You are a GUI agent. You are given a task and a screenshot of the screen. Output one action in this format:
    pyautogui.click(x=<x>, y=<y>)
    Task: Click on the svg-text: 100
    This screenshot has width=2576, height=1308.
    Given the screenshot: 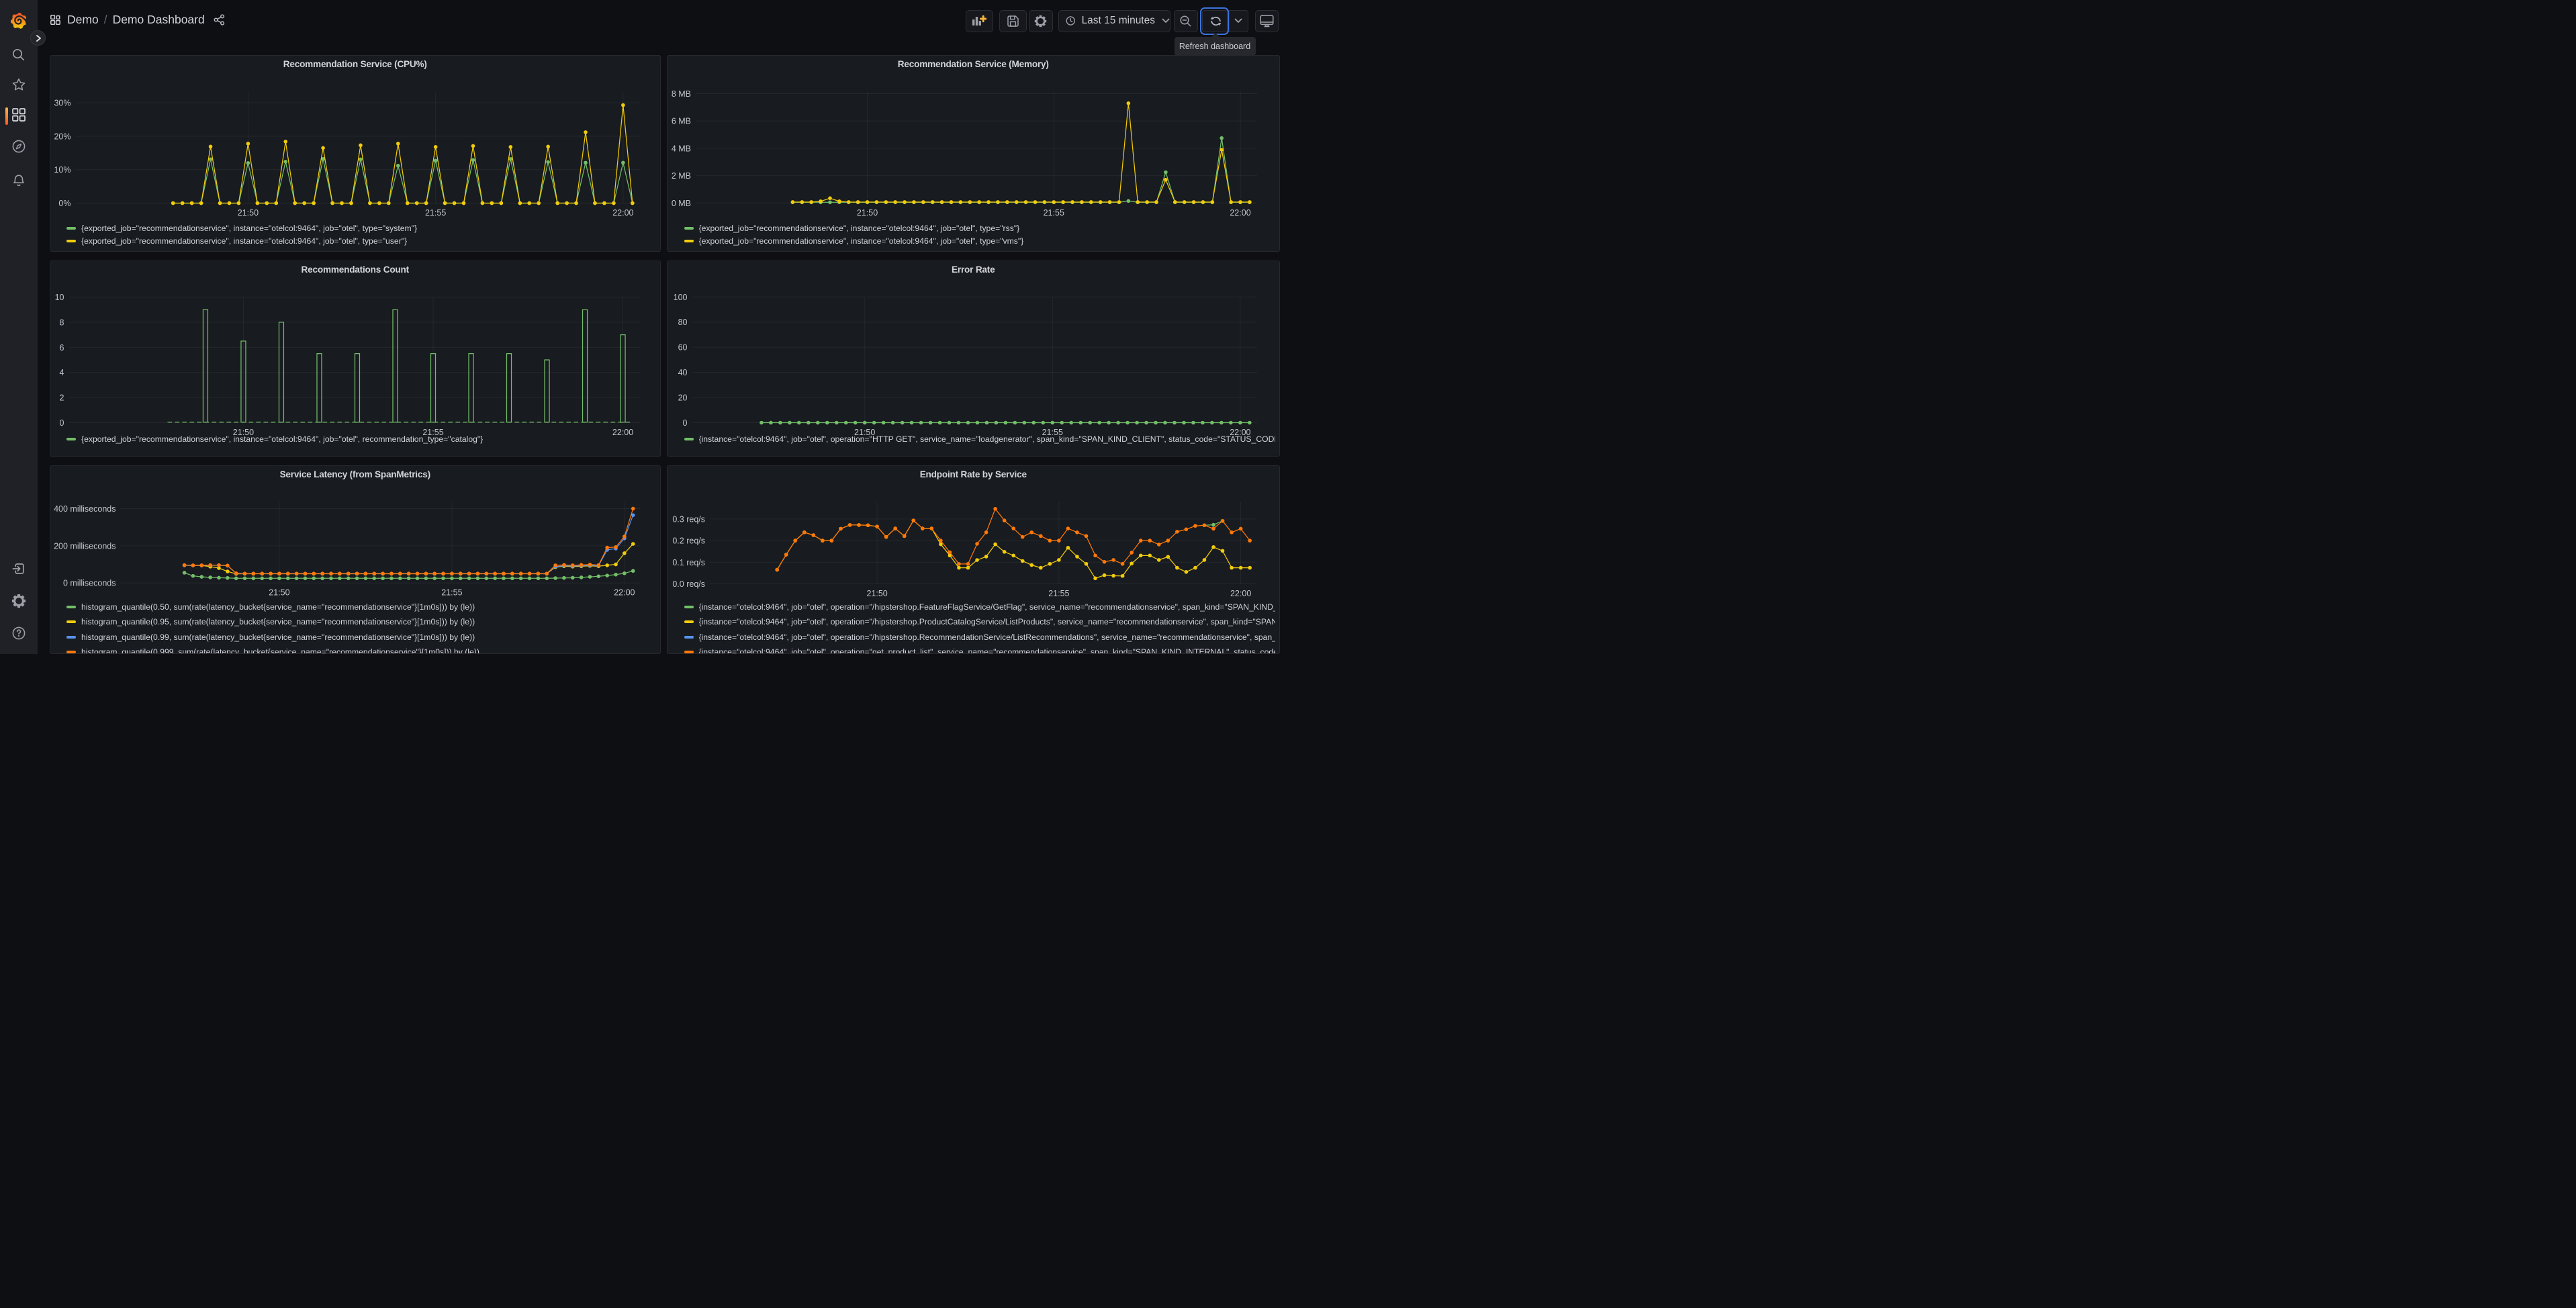 What is the action you would take?
    pyautogui.click(x=681, y=296)
    